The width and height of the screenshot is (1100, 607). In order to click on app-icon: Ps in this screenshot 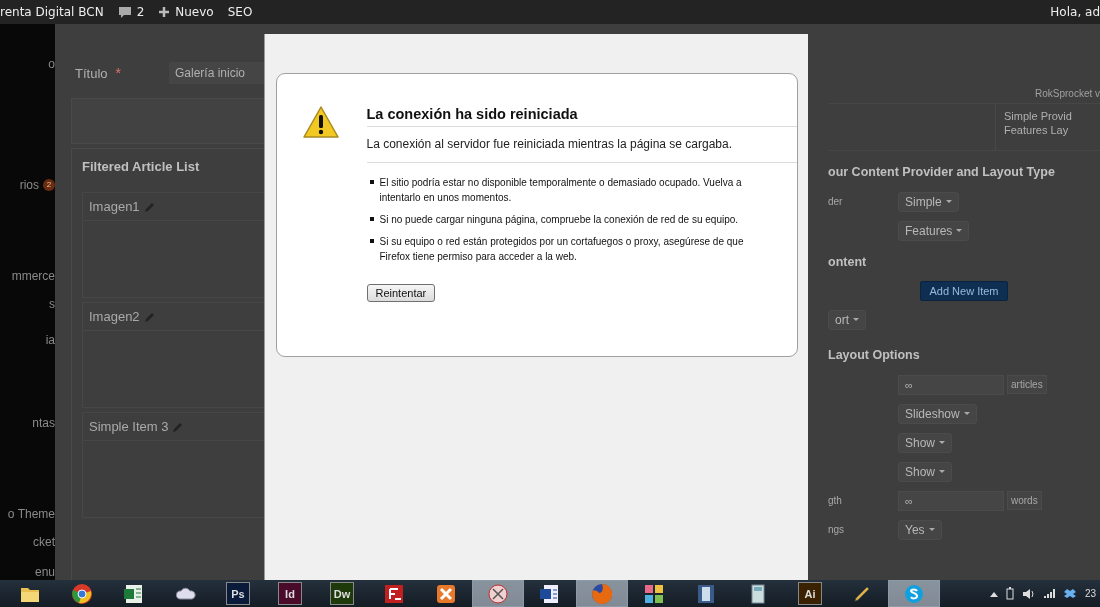, I will do `click(238, 593)`.